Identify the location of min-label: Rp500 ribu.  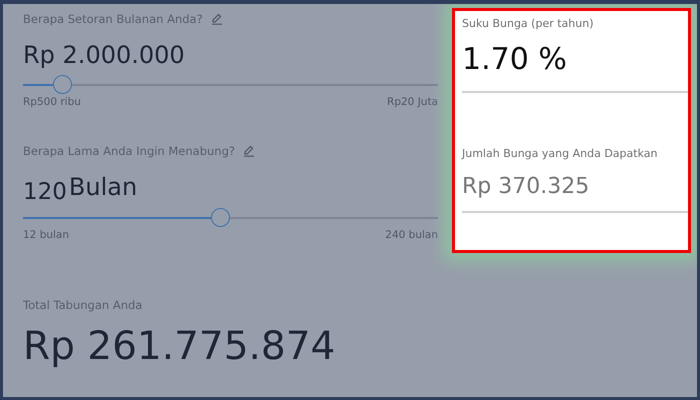
(52, 102).